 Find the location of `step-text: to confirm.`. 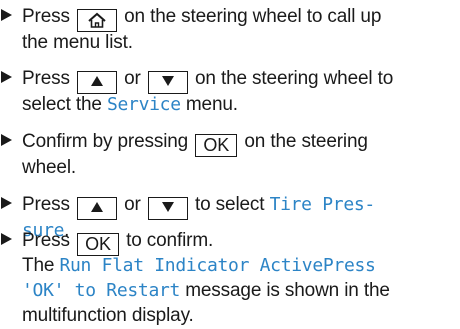

step-text: to confirm. is located at coordinates (170, 240).